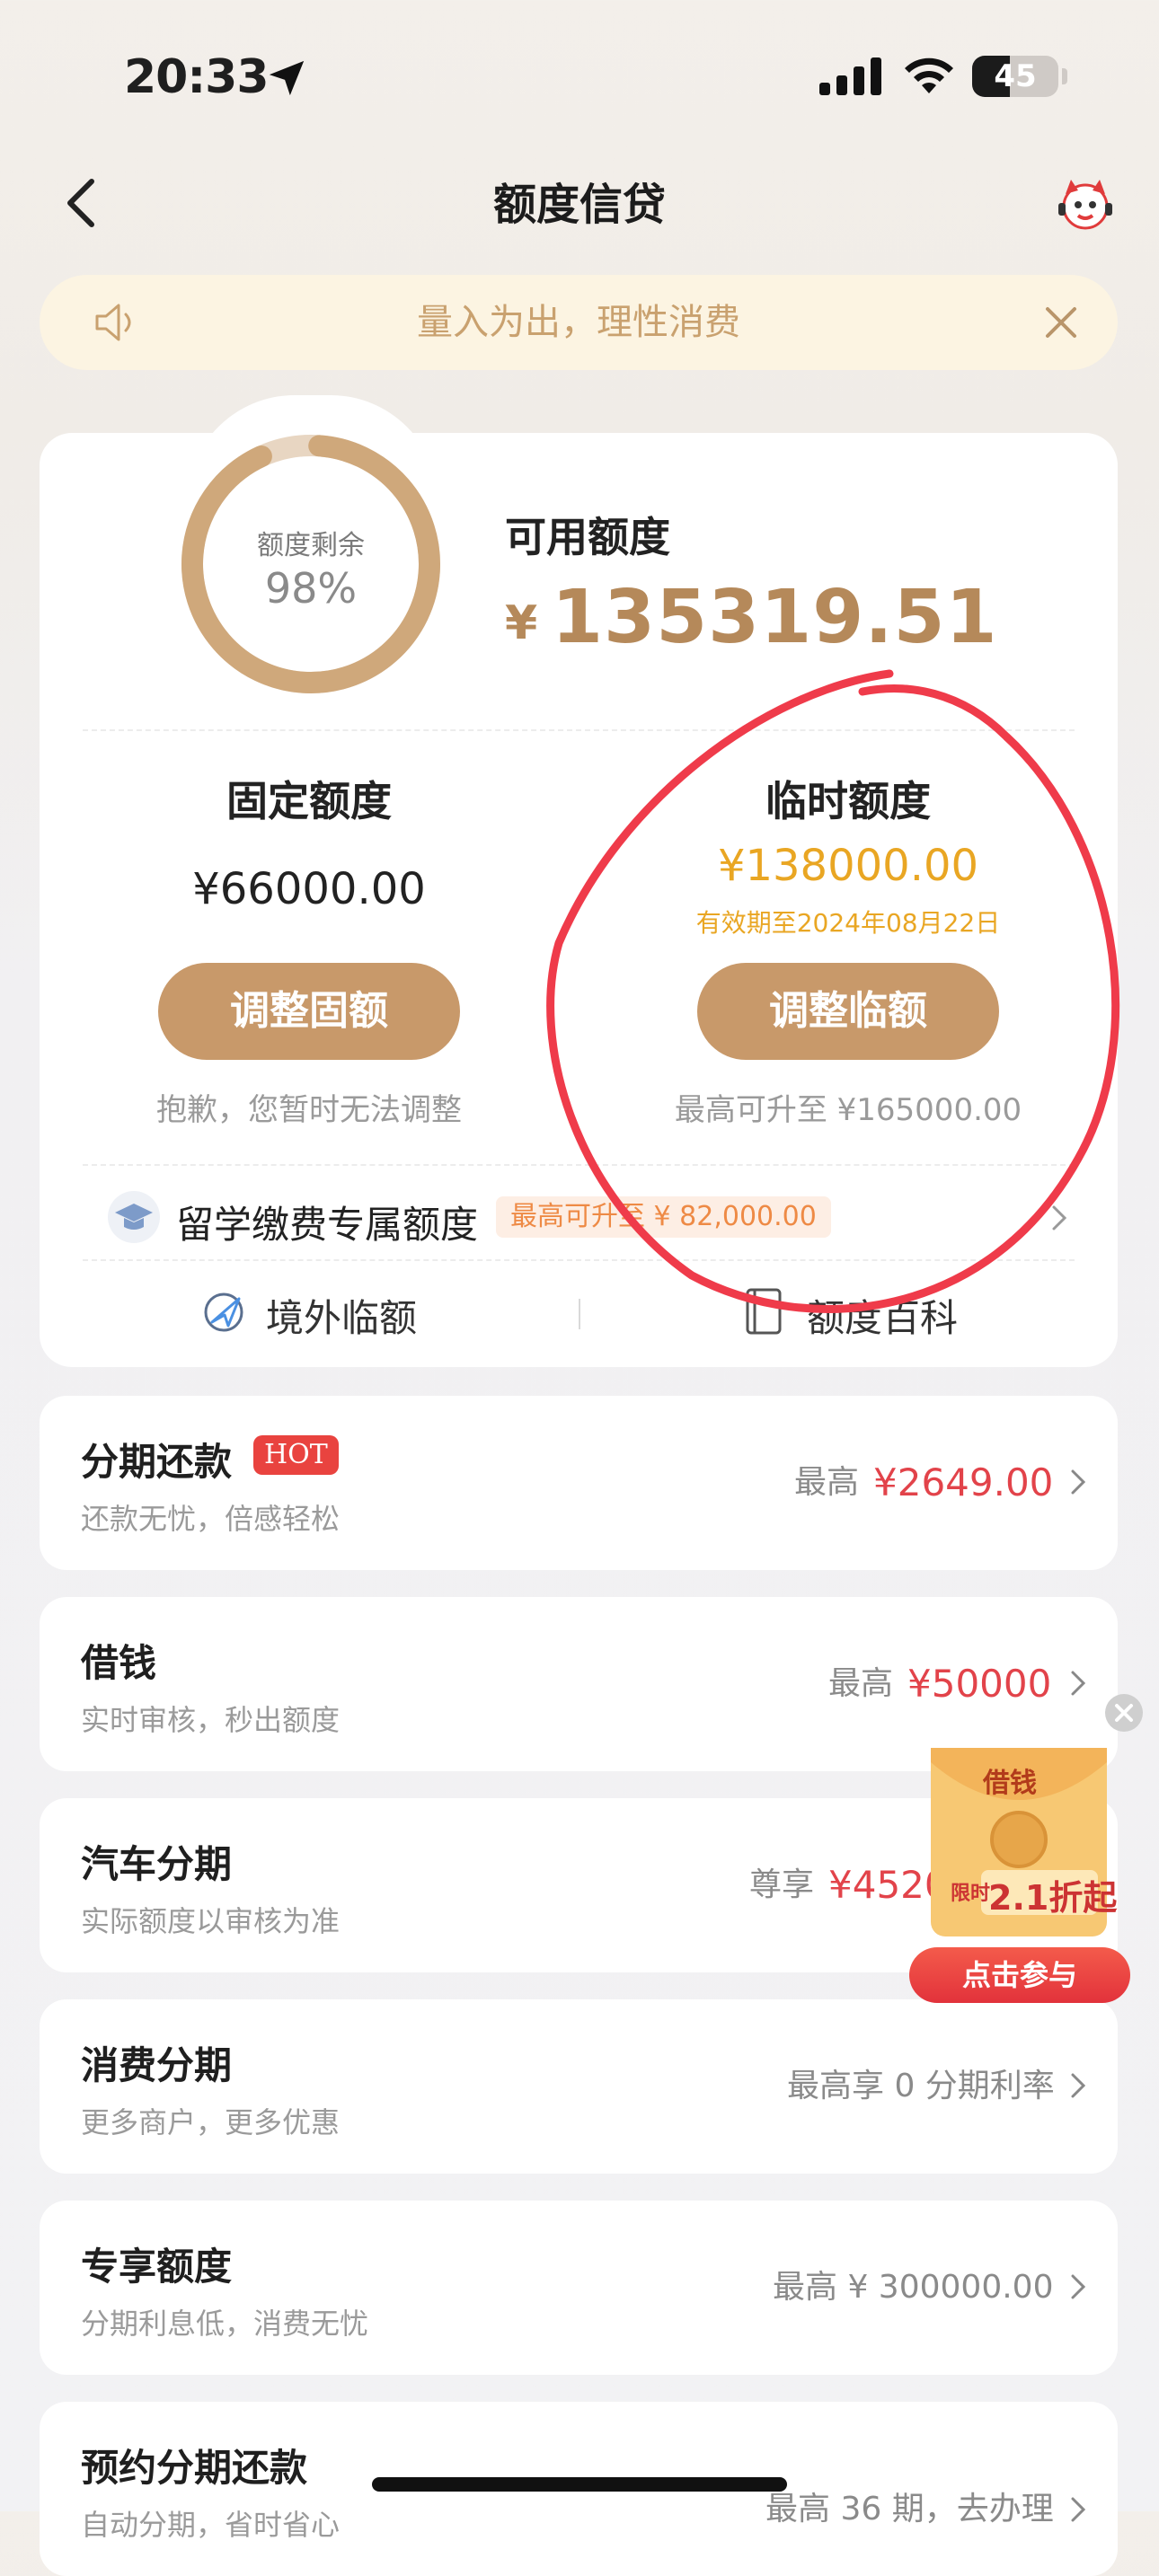  What do you see at coordinates (309, 889) in the screenshot?
I see `fixed-credit-amount: ¥66000.00` at bounding box center [309, 889].